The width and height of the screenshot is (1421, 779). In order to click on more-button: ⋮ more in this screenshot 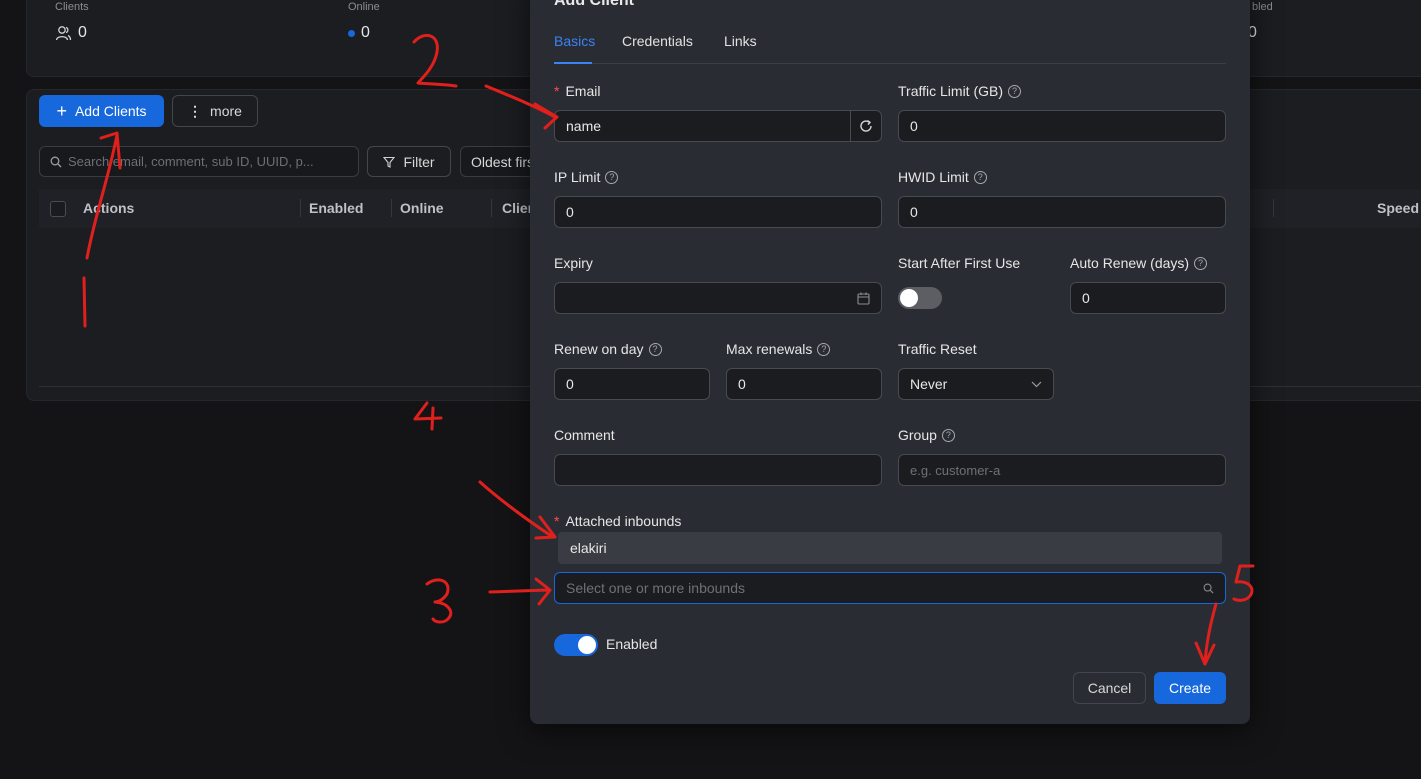, I will do `click(215, 111)`.